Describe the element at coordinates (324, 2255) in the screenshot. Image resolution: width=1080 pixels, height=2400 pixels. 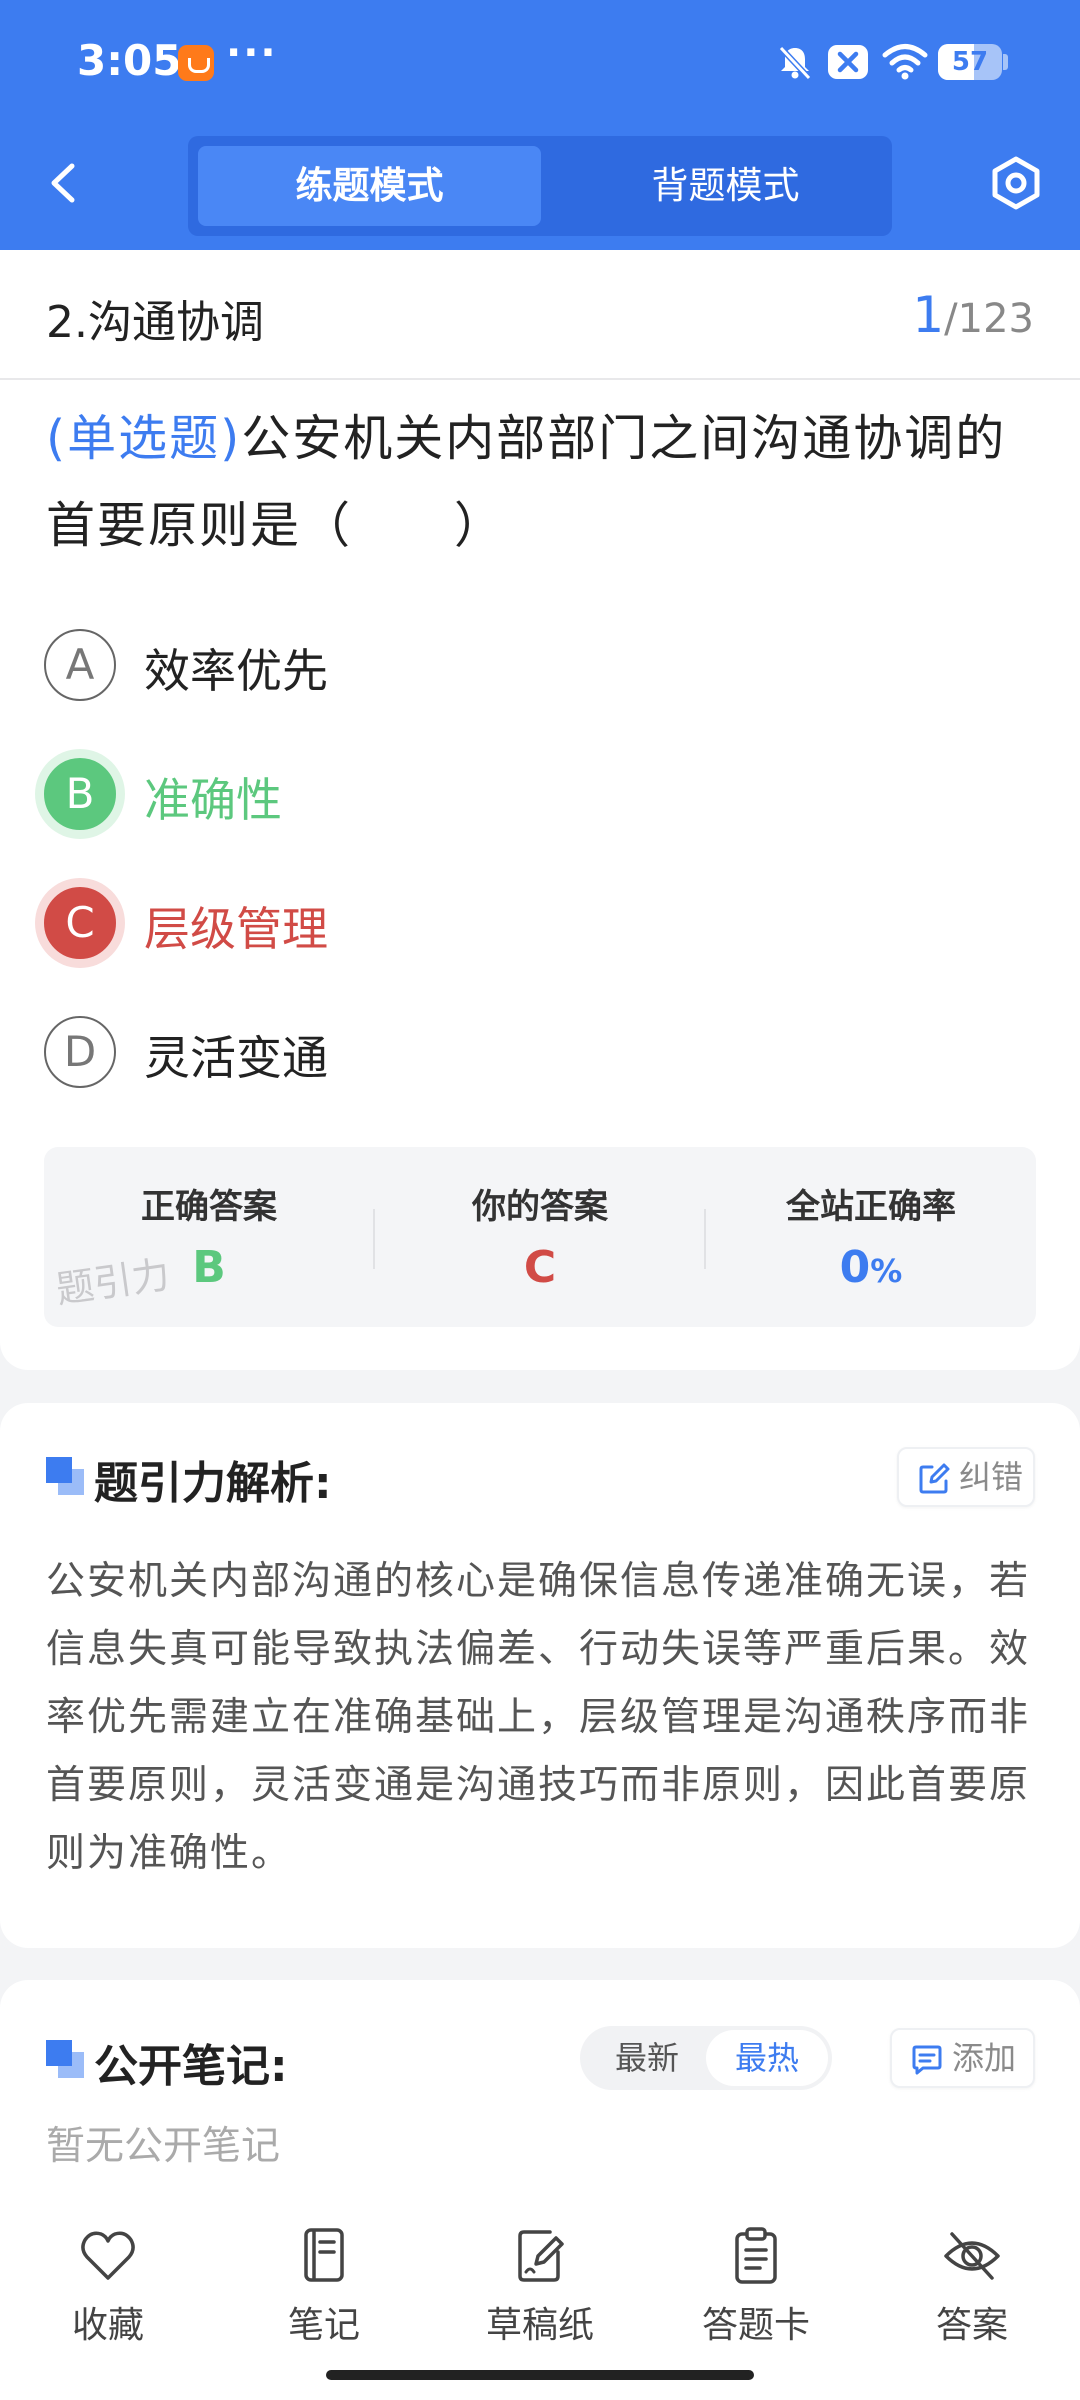
I see `notebook-icon` at that location.